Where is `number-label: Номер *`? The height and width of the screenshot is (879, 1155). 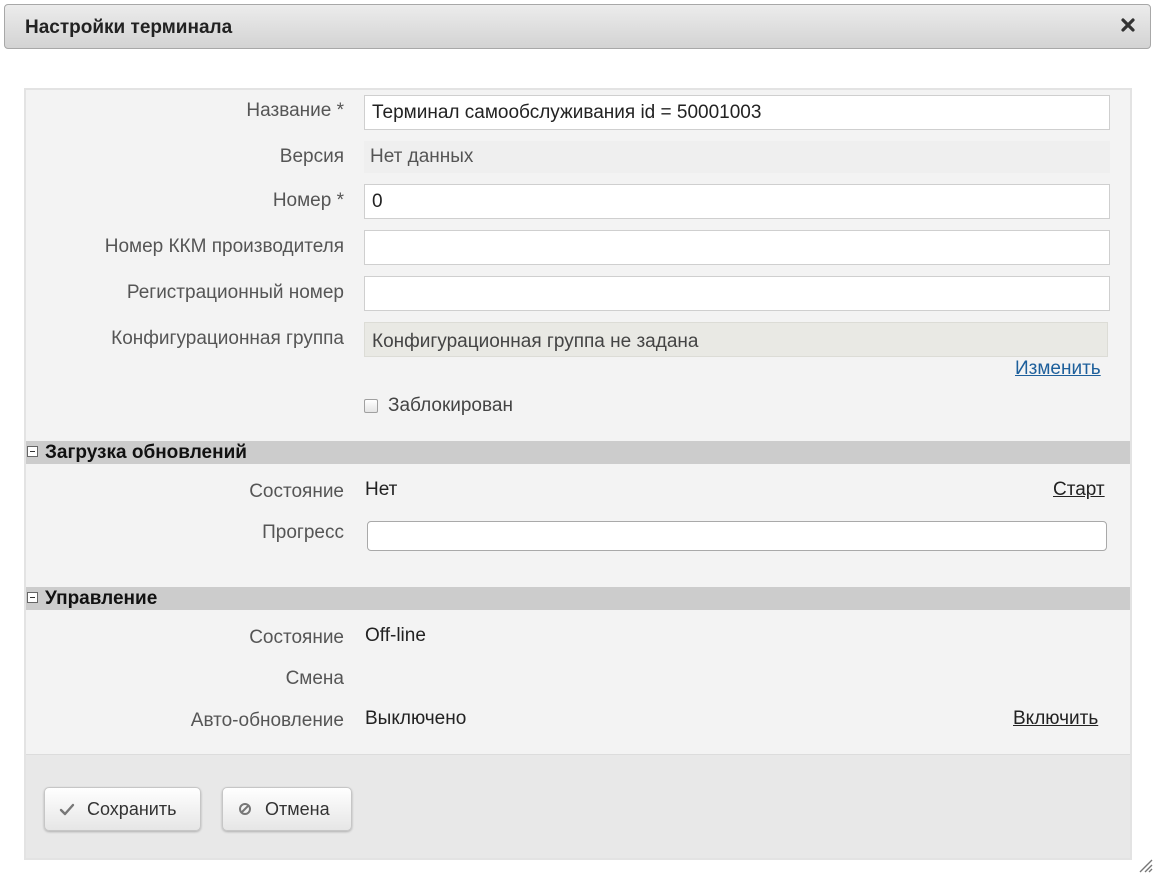 number-label: Номер * is located at coordinates (308, 200).